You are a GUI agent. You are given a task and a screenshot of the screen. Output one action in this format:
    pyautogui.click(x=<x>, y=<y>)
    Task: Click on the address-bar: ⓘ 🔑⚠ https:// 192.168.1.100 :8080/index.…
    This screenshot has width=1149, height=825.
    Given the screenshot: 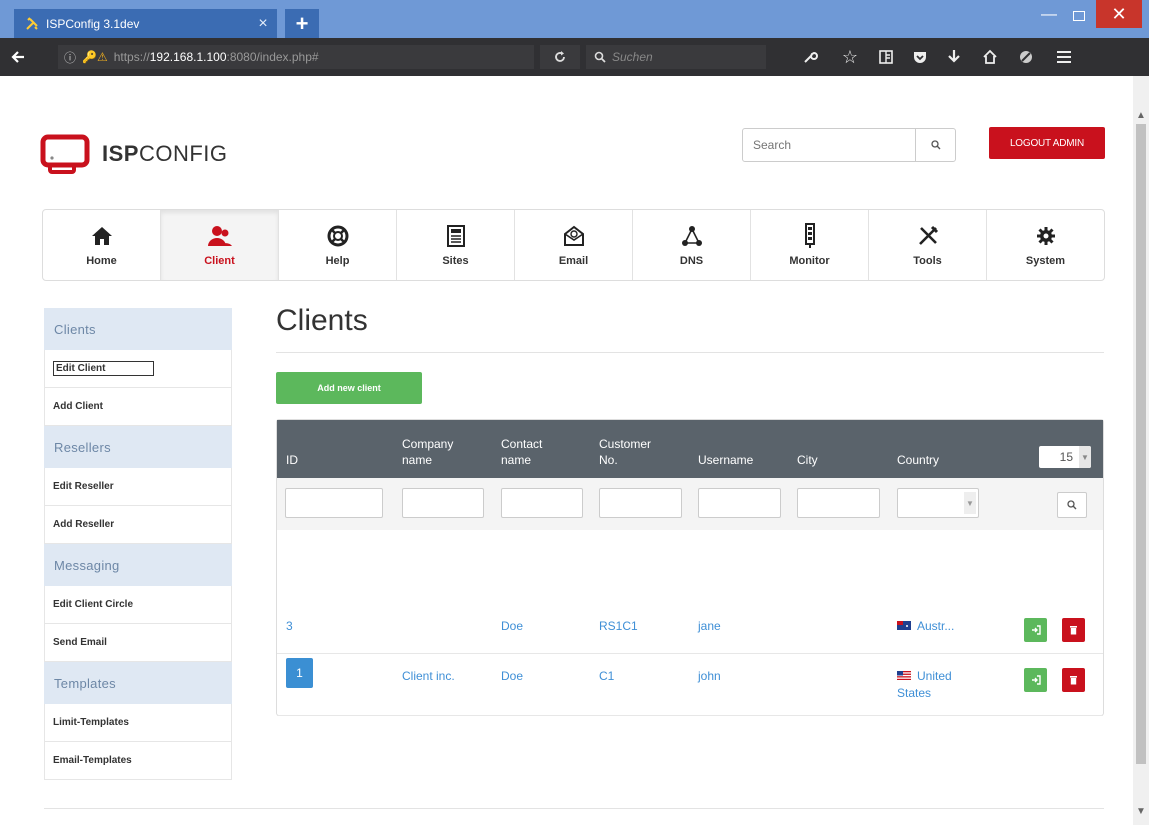 What is the action you would take?
    pyautogui.click(x=296, y=57)
    